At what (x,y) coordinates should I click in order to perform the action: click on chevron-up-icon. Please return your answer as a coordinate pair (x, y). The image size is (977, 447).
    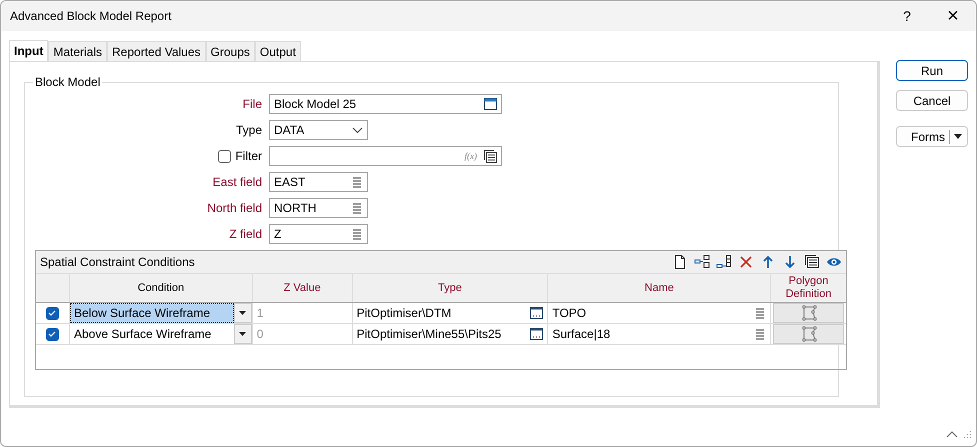
    Looking at the image, I should click on (952, 434).